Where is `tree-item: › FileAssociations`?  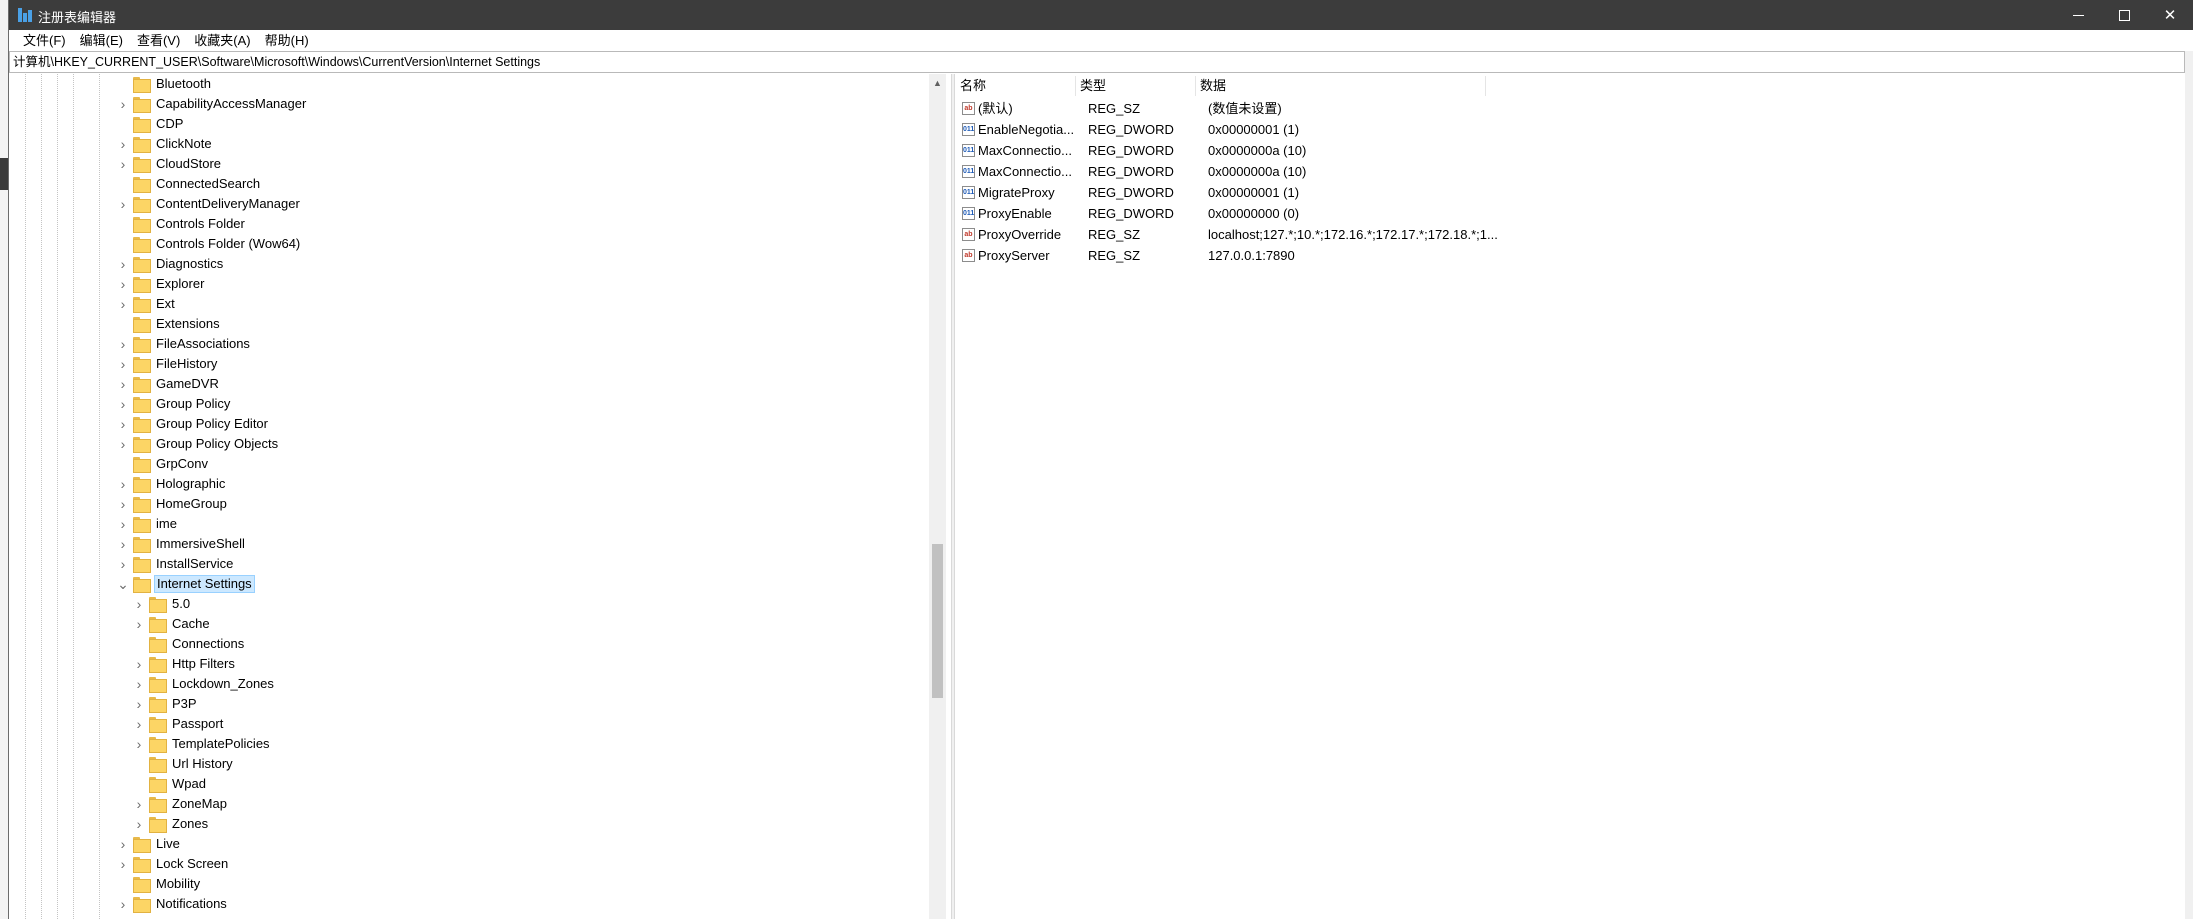
tree-item: › FileAssociations is located at coordinates (184, 344).